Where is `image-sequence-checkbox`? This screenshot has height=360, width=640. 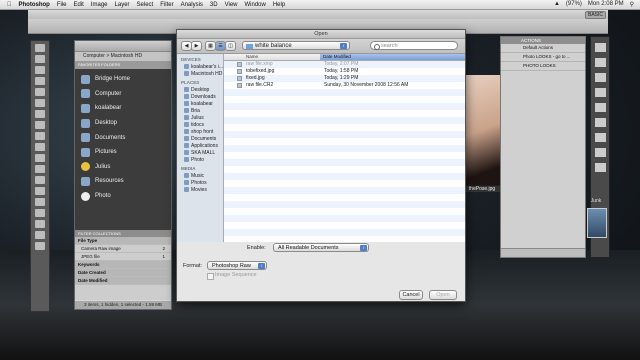
image-sequence-checkbox is located at coordinates (210, 276).